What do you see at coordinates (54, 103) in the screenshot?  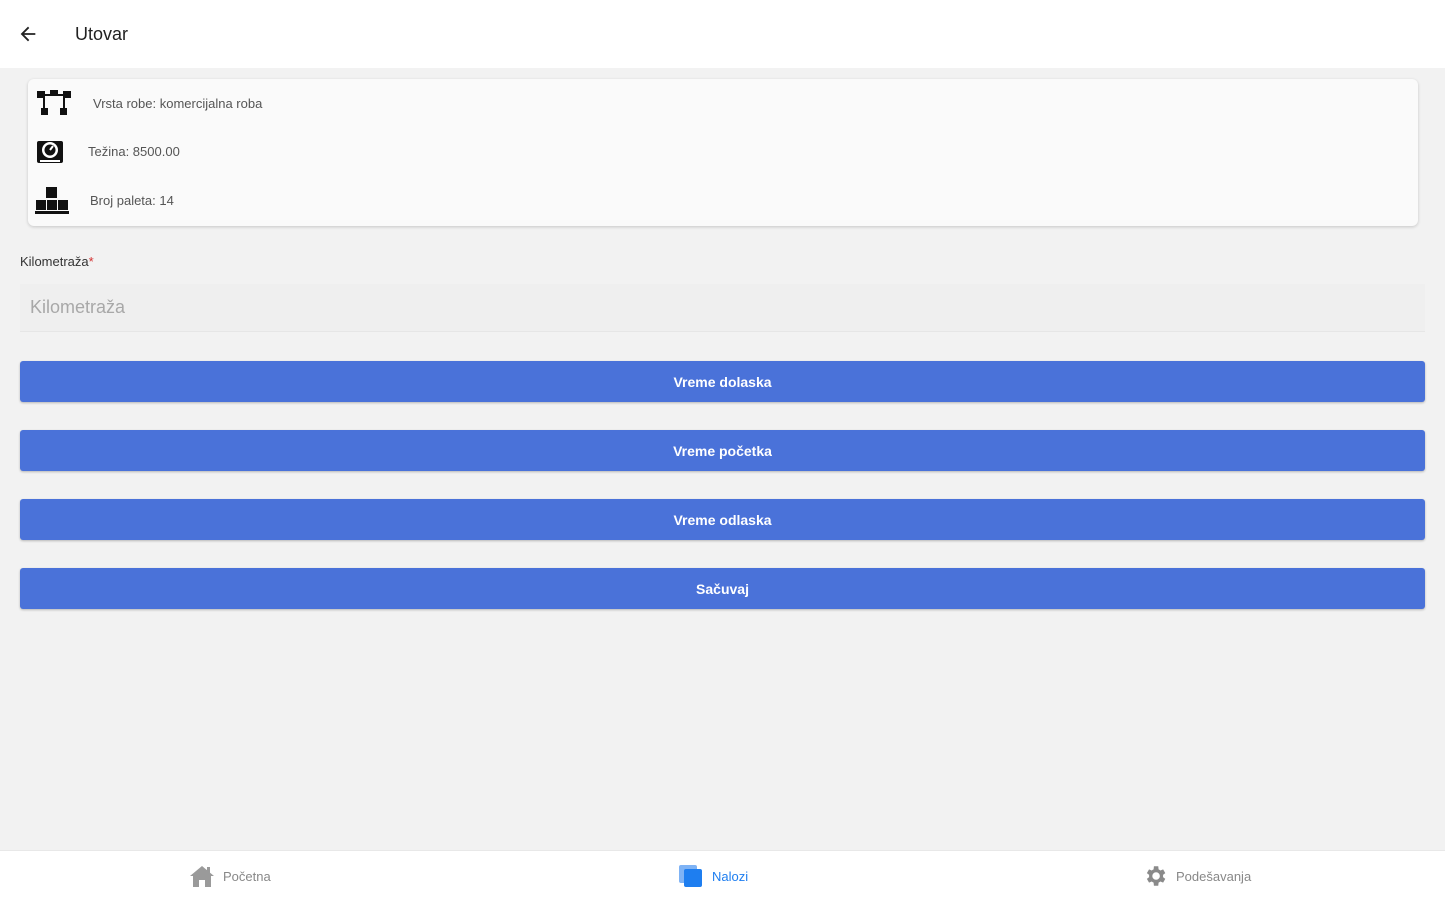 I see `cargo-type-icon` at bounding box center [54, 103].